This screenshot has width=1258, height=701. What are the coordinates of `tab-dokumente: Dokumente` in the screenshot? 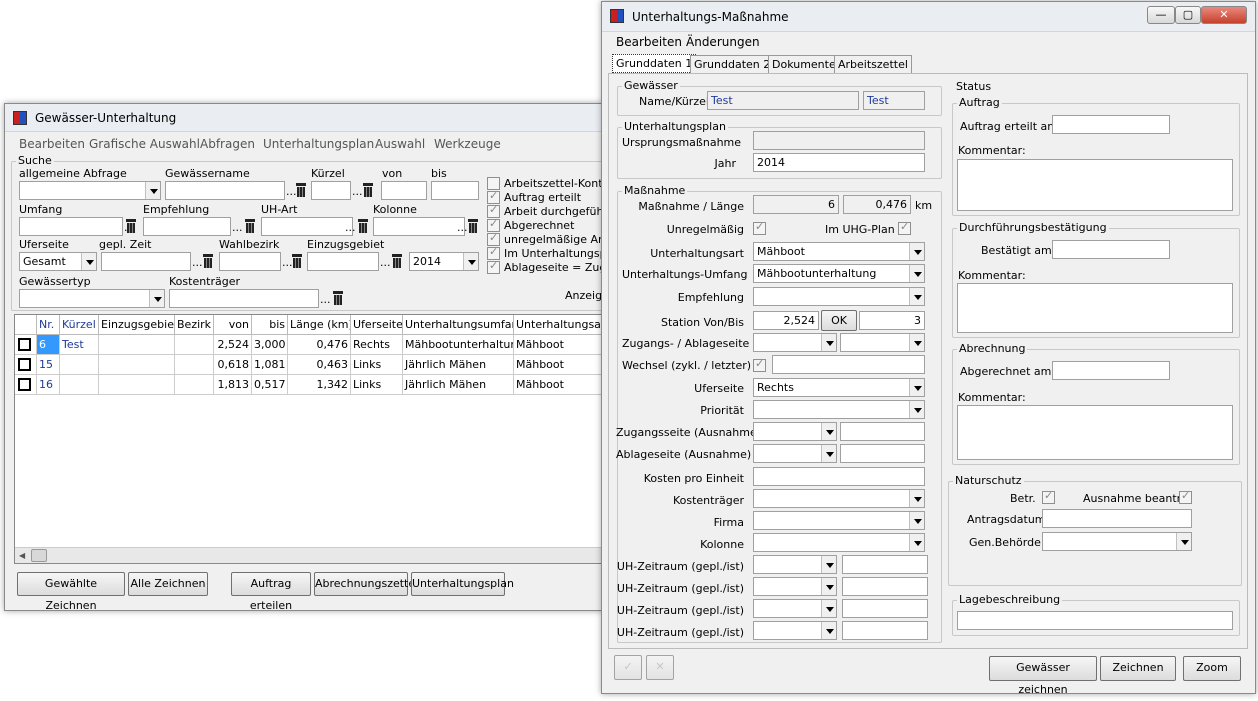 It's located at (804, 64).